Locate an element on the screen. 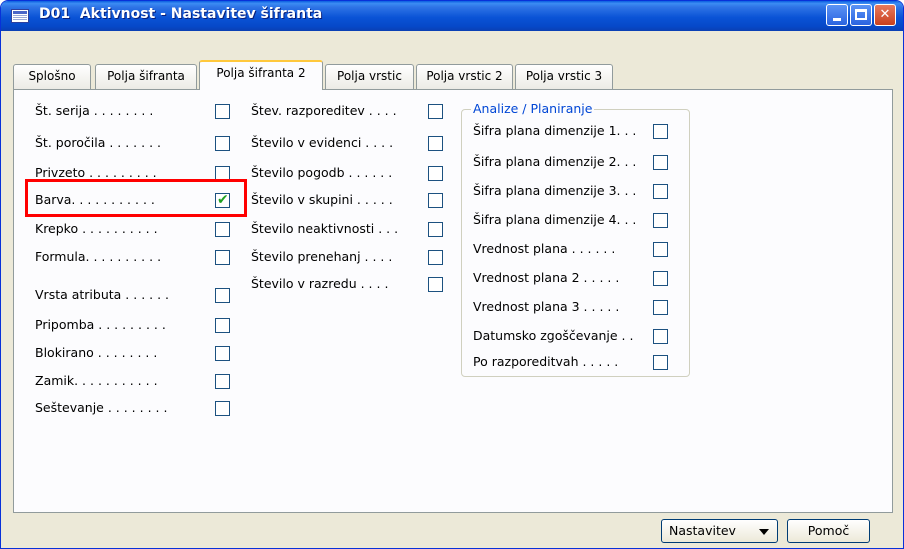 The height and width of the screenshot is (549, 904). field-label: Privzeto . . . . . . . . . is located at coordinates (96, 172).